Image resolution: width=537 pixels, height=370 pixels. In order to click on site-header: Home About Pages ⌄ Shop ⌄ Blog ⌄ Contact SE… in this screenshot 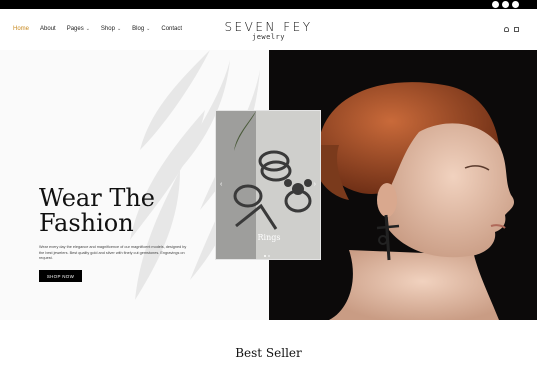, I will do `click(268, 29)`.